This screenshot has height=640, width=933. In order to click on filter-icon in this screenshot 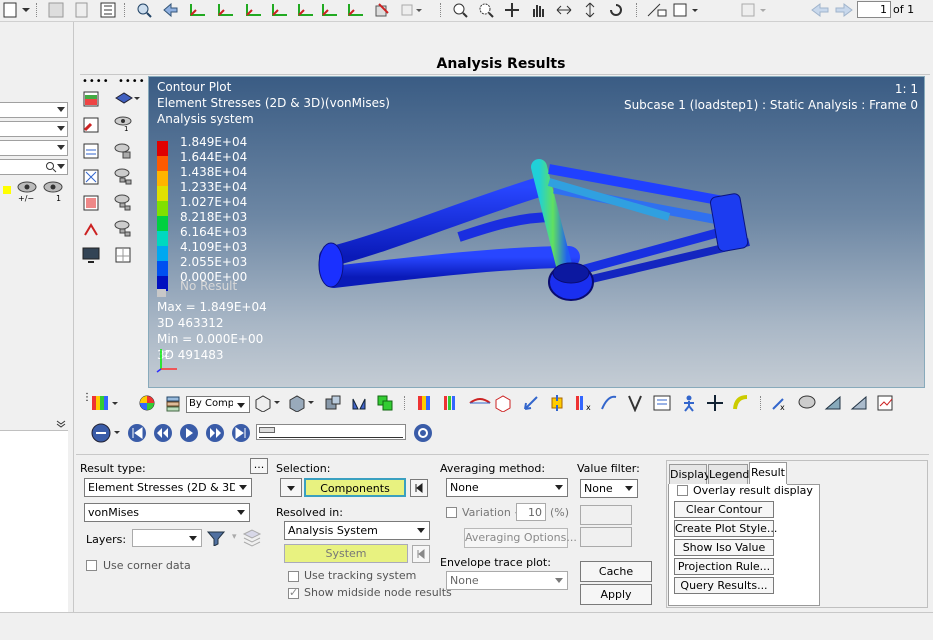, I will do `click(217, 538)`.